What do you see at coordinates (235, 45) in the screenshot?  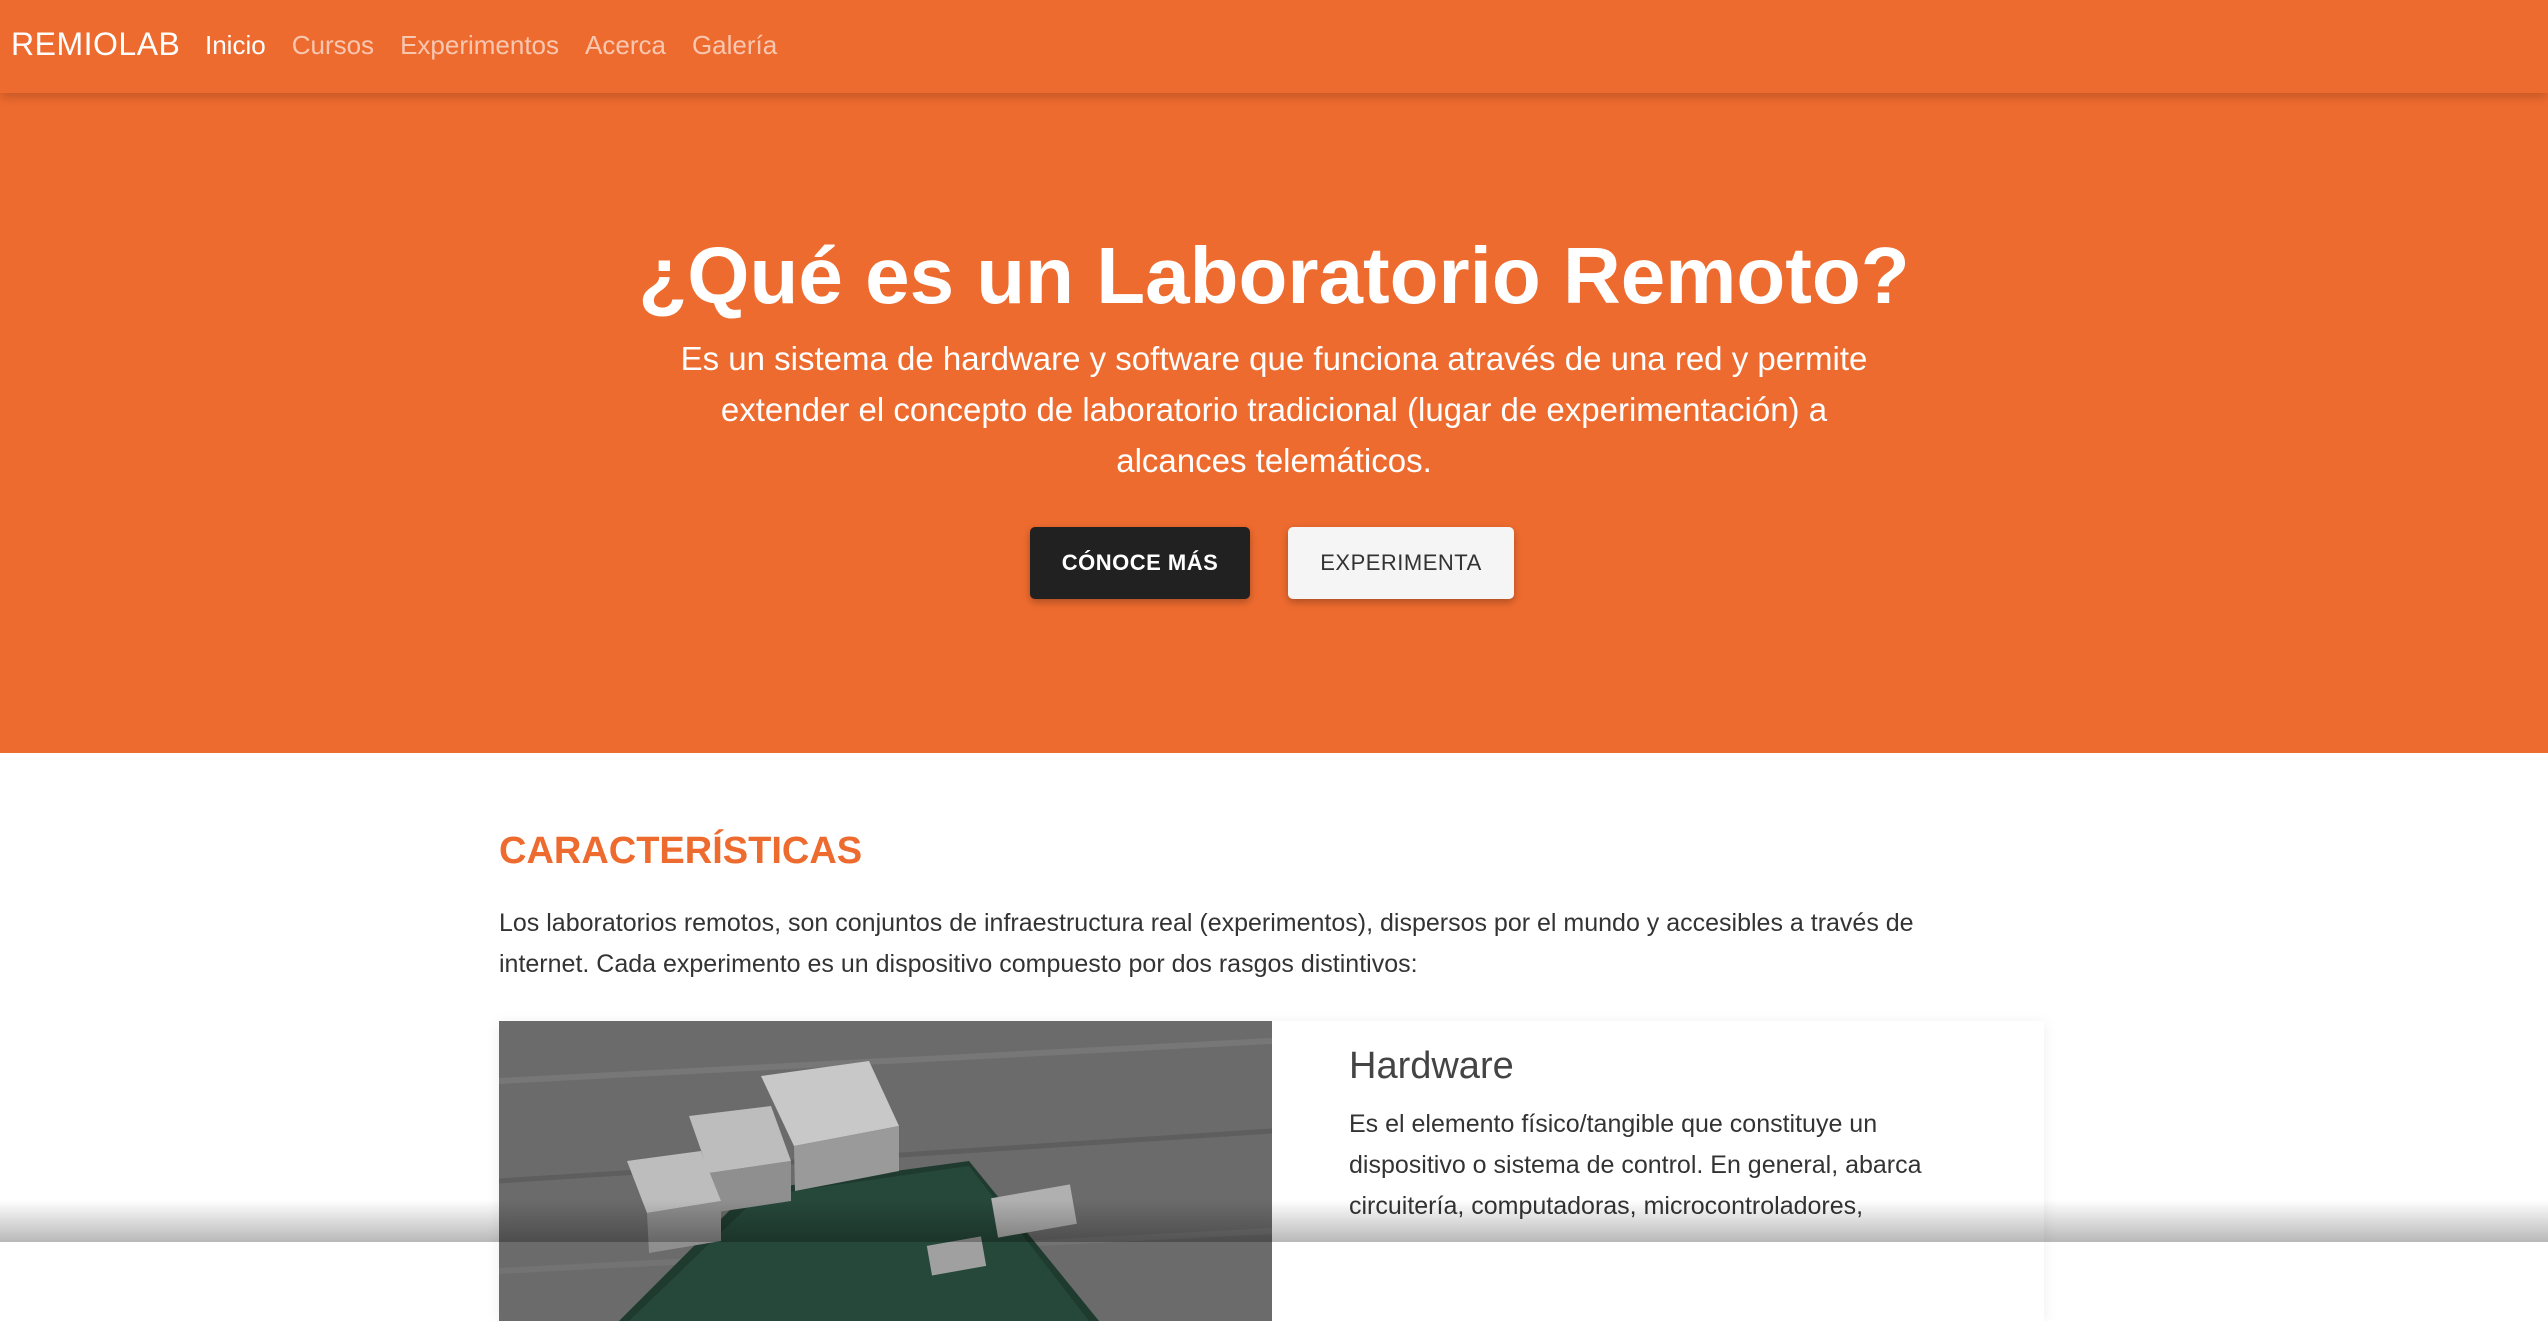 I see `nav-link-inicio: Inicio` at bounding box center [235, 45].